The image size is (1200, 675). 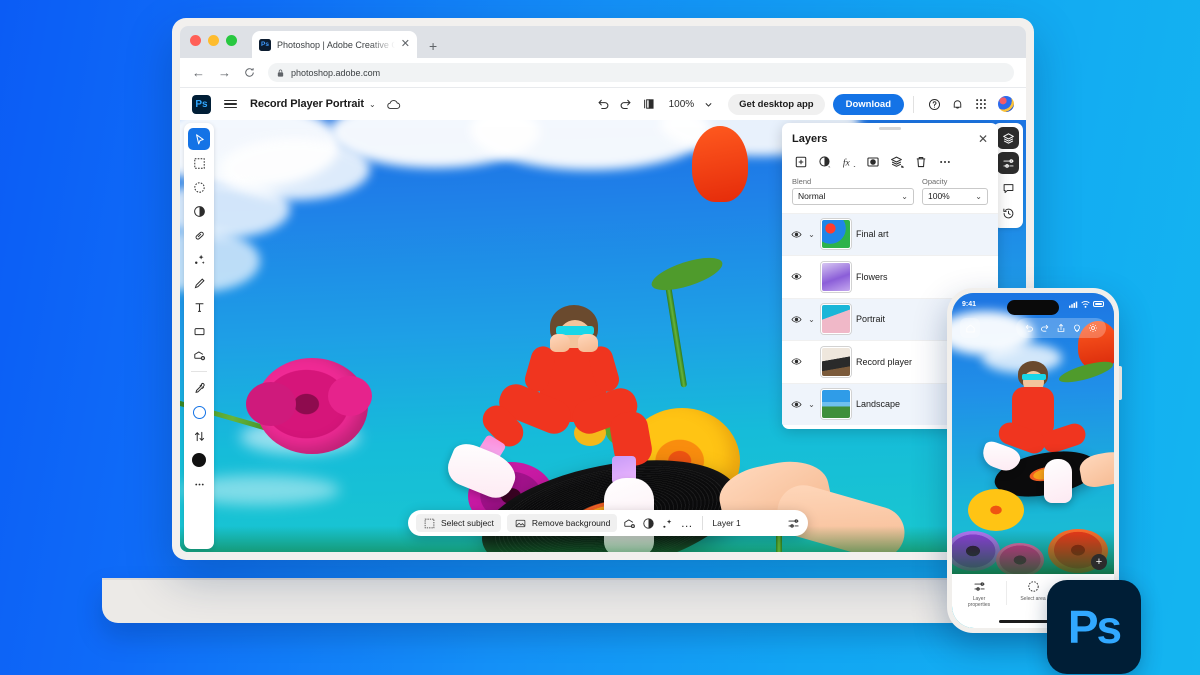 What do you see at coordinates (199, 235) in the screenshot?
I see `spot-healing-tool` at bounding box center [199, 235].